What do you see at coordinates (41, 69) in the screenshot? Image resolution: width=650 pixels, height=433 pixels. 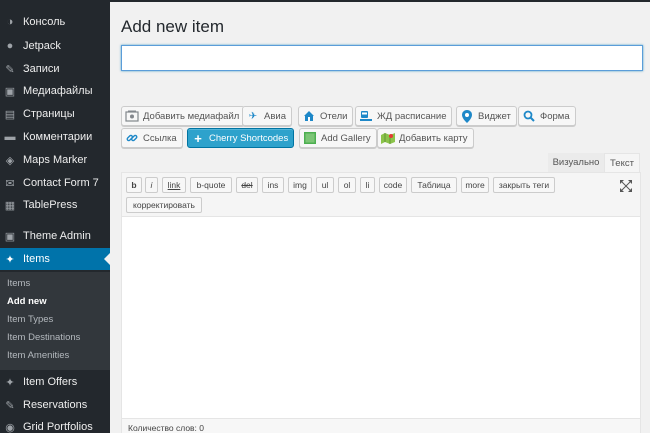 I see `sidebar-item-label: Записи` at bounding box center [41, 69].